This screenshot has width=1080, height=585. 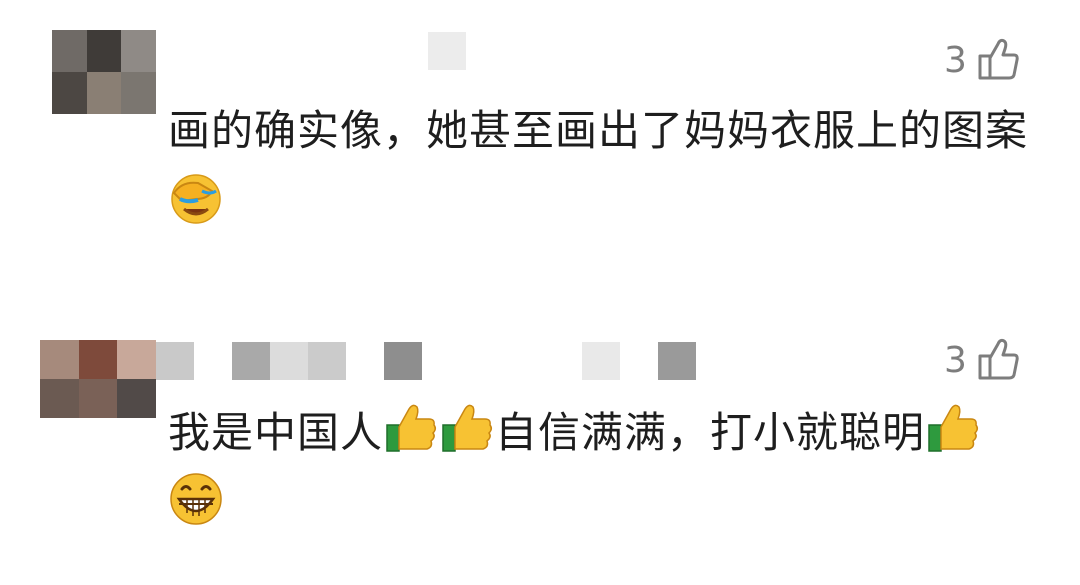 What do you see at coordinates (598, 130) in the screenshot?
I see `comment-text-content: 画的确实像，她甚至画出了妈妈衣服上的图案` at bounding box center [598, 130].